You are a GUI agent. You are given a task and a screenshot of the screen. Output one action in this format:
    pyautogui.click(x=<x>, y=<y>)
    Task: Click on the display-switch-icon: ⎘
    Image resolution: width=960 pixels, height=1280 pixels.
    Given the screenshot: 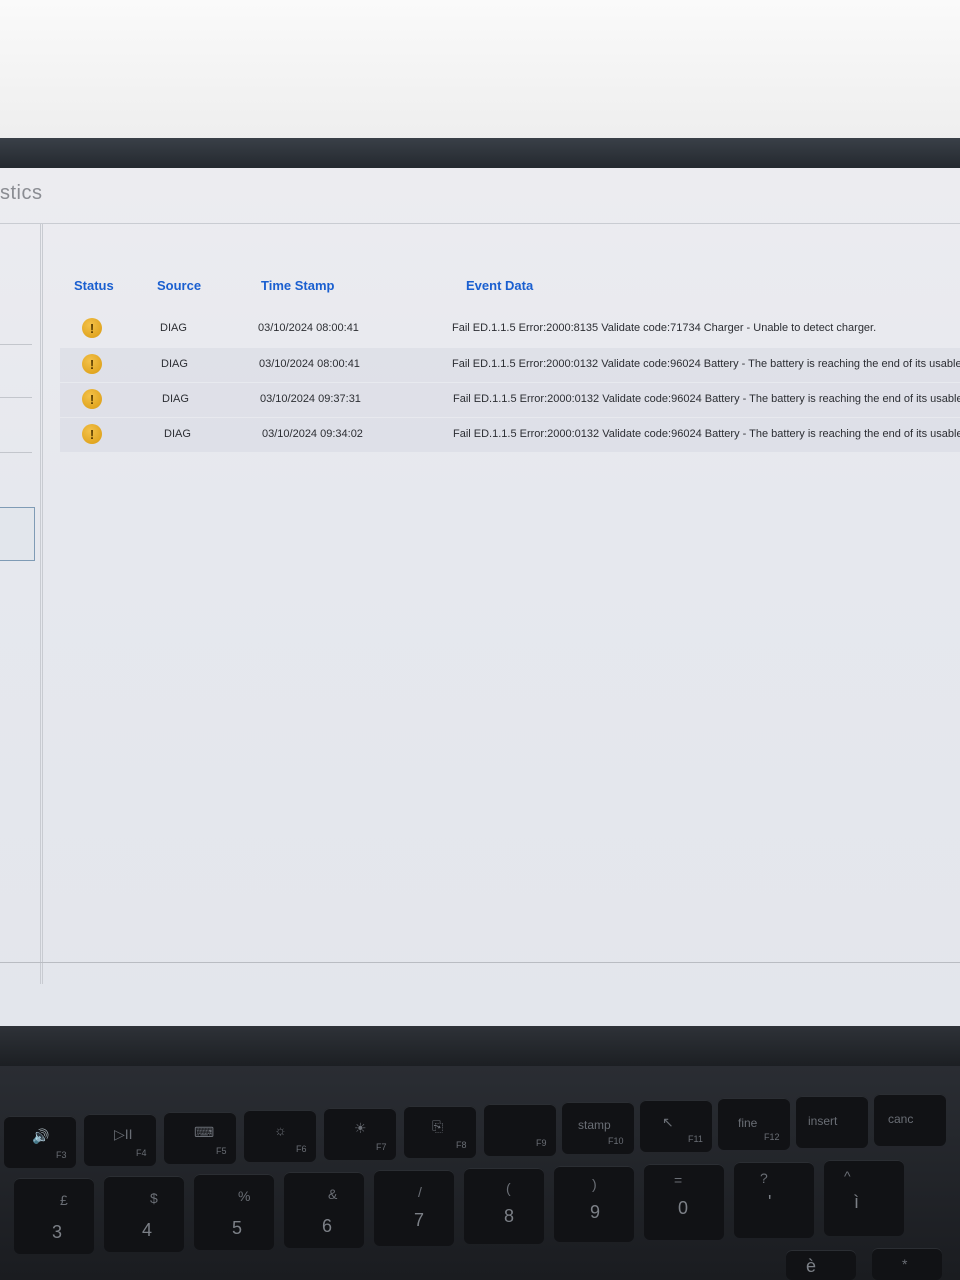 What is the action you would take?
    pyautogui.click(x=438, y=1126)
    